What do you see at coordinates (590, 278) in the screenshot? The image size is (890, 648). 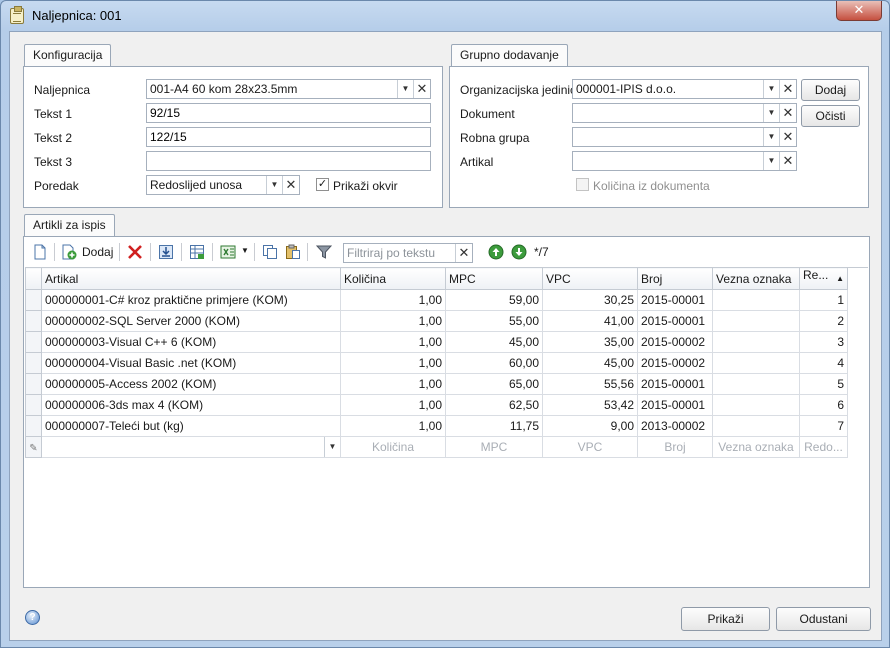 I see `column-header-vpc: VPC` at bounding box center [590, 278].